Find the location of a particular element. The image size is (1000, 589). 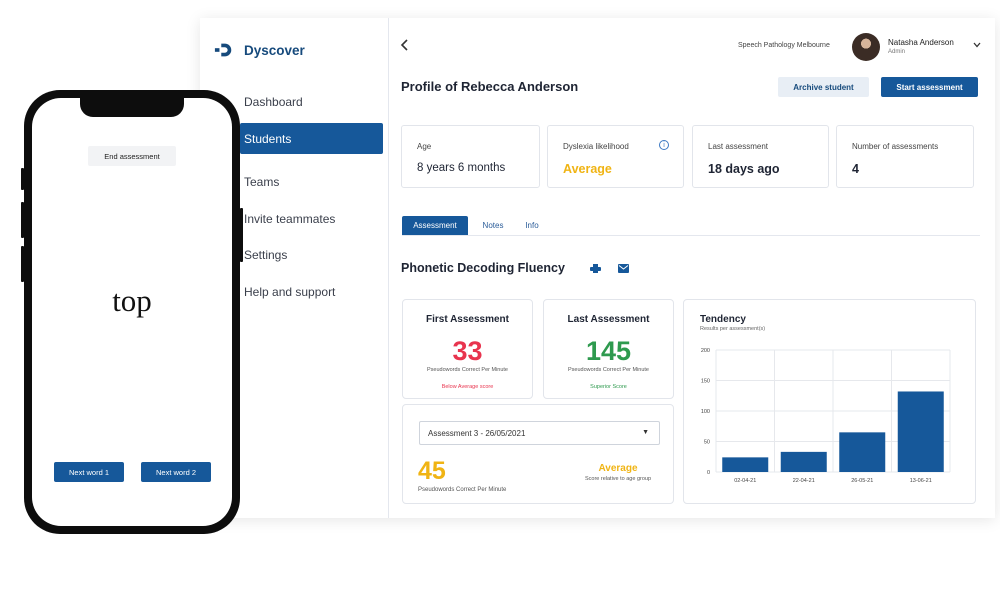

page-title: Profile of Rebecca Anderson is located at coordinates (490, 86).